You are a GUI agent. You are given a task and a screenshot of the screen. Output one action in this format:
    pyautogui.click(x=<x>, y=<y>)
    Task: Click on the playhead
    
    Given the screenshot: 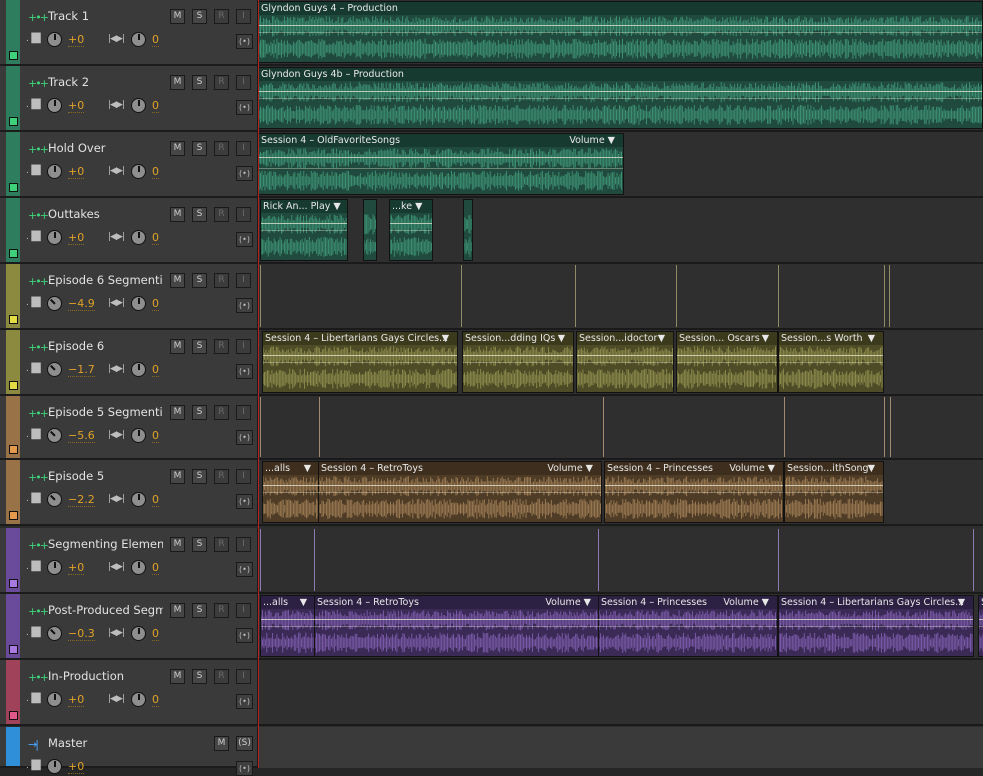 What is the action you would take?
    pyautogui.click(x=258, y=384)
    